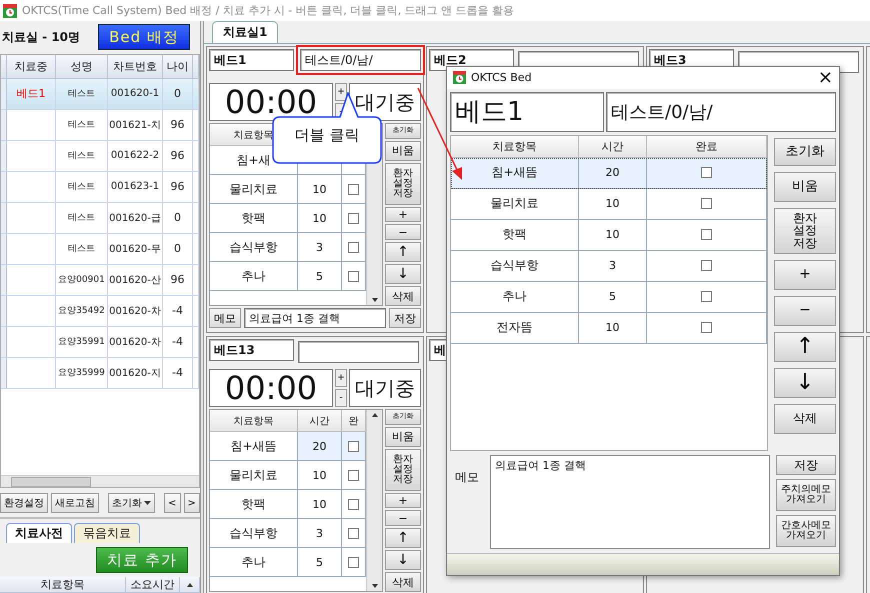 The width and height of the screenshot is (870, 593). Describe the element at coordinates (144, 37) in the screenshot. I see `assign-bed-button: Bed 배정` at that location.